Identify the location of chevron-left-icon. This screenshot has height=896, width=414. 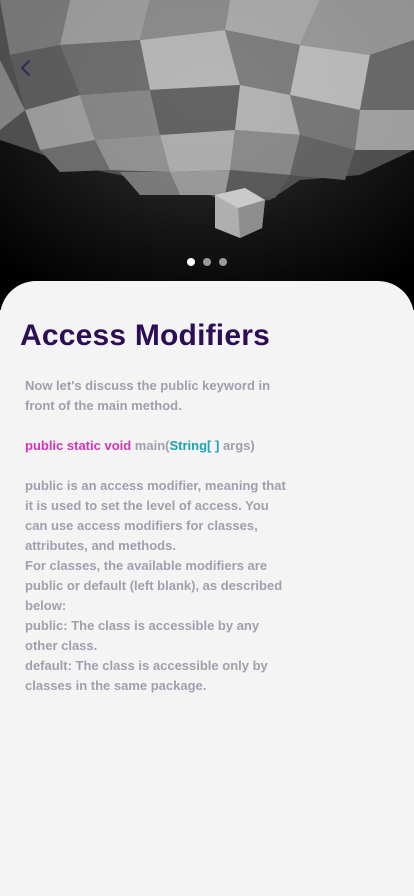
(25, 68).